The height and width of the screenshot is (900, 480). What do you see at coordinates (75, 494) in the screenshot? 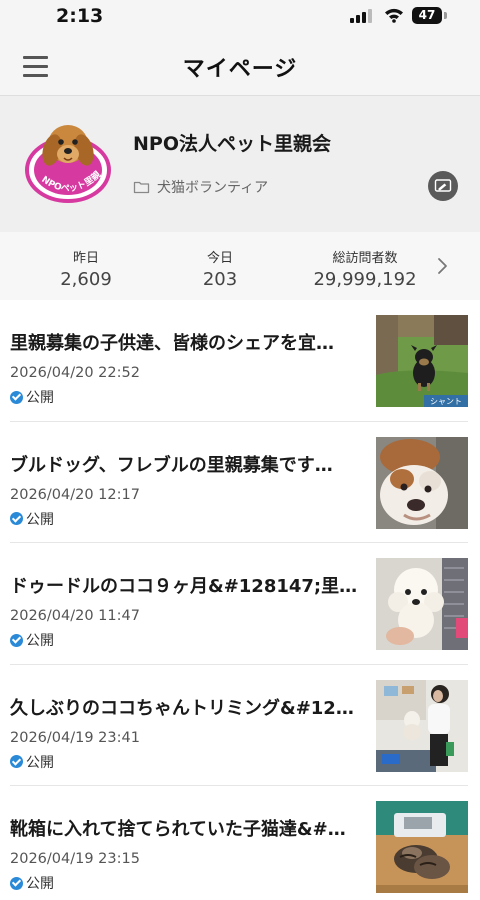
I see `post-date: 2026/04/20 12:17` at bounding box center [75, 494].